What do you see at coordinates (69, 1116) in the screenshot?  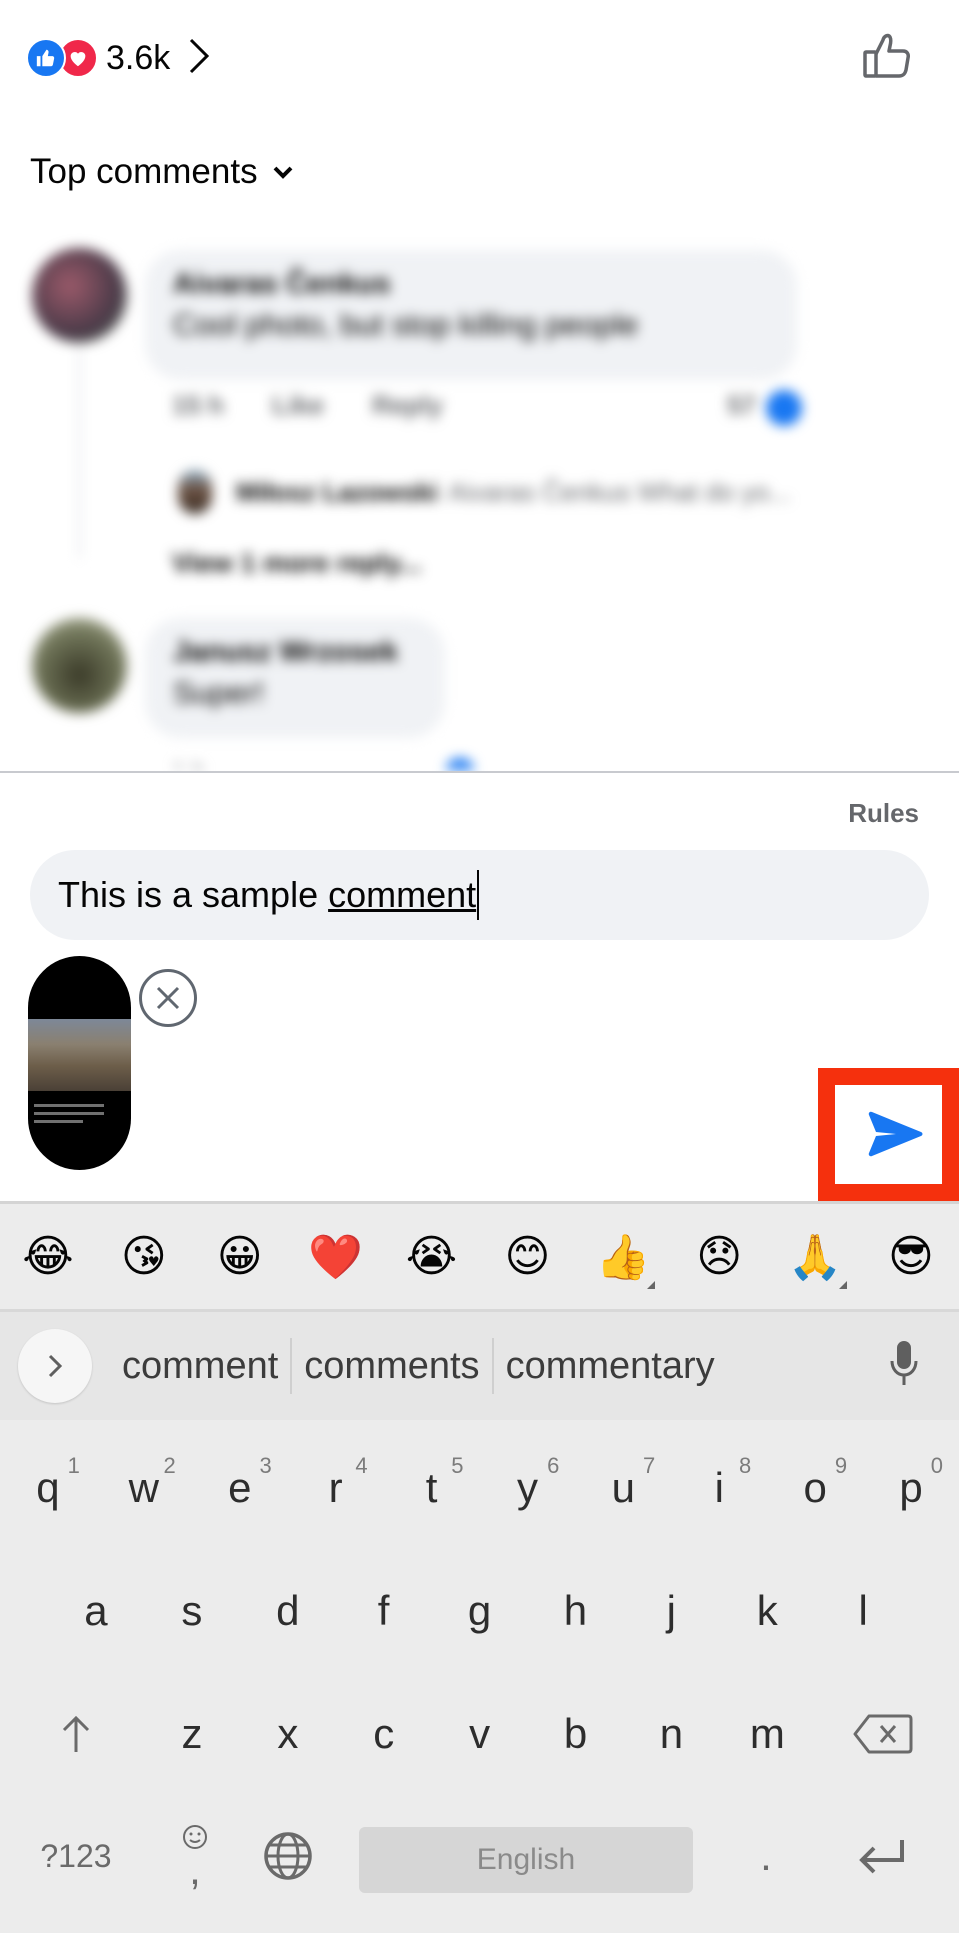 I see `attachment-caption` at bounding box center [69, 1116].